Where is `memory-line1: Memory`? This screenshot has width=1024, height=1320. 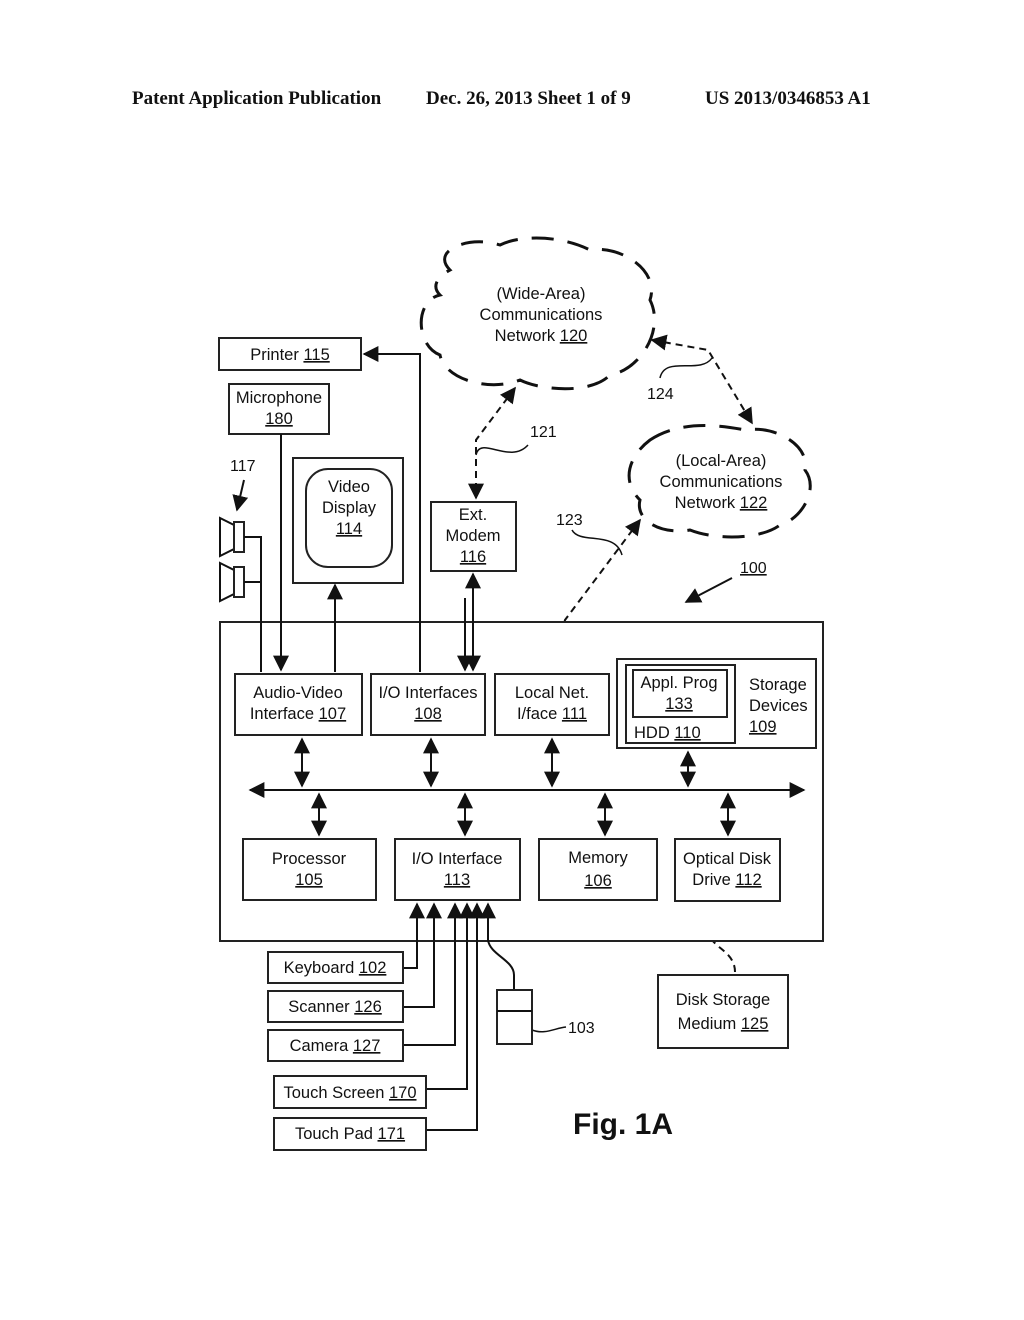
memory-line1: Memory is located at coordinates (598, 858).